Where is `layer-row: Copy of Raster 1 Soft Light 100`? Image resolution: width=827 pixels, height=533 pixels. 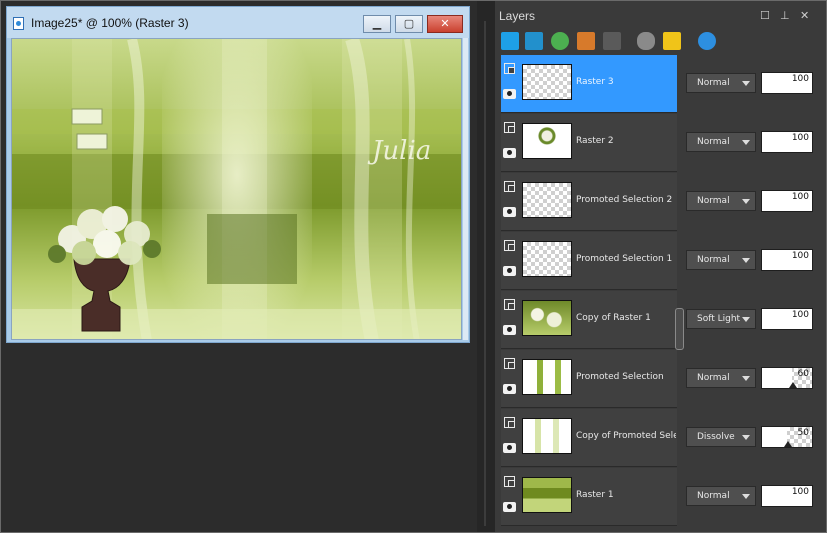 layer-row: Copy of Raster 1 Soft Light 100 is located at coordinates (661, 320).